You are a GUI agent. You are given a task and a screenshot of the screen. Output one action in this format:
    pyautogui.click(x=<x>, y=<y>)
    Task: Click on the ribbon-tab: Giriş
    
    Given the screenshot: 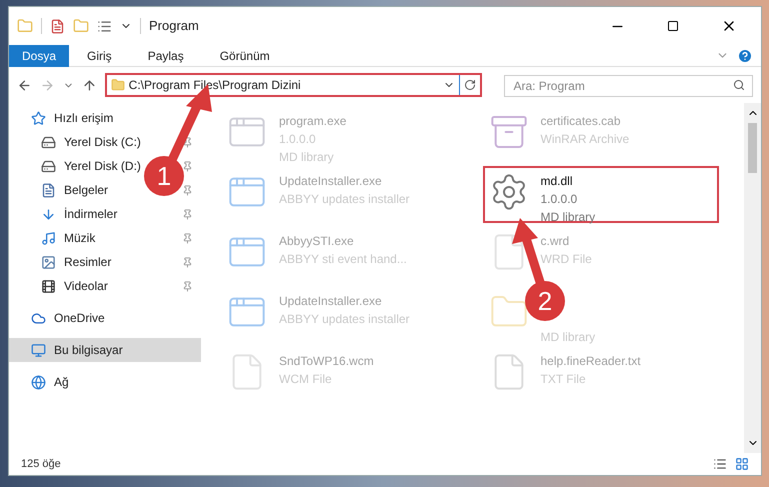 What is the action you would take?
    pyautogui.click(x=99, y=55)
    